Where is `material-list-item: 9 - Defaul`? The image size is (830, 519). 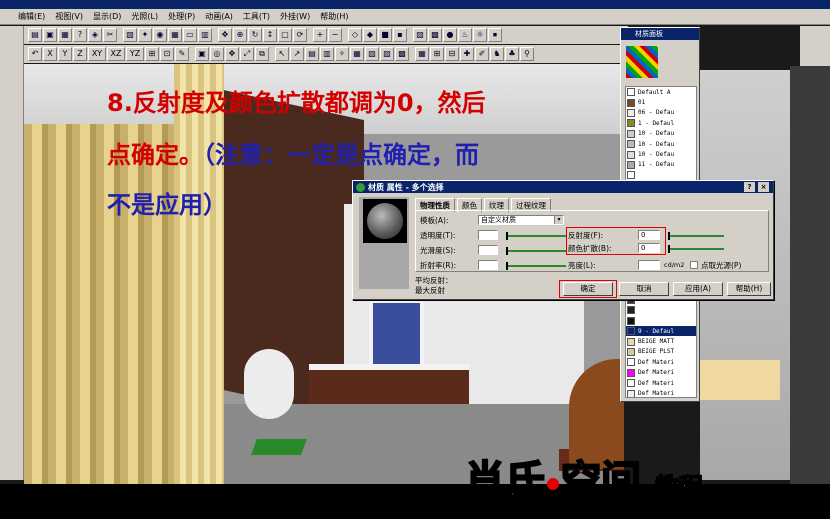 material-list-item: 9 - Defaul is located at coordinates (661, 331).